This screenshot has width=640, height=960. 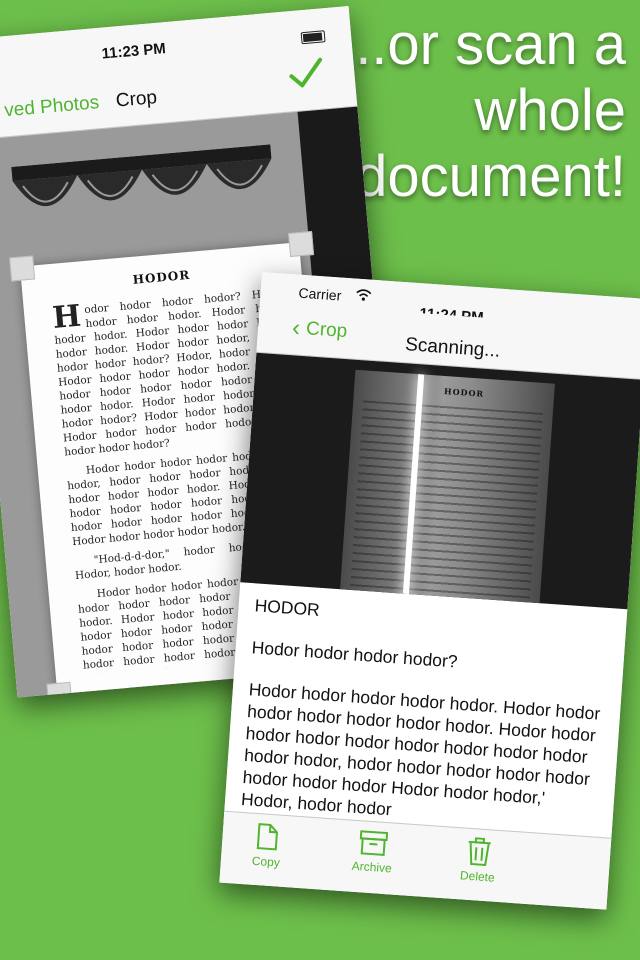 I want to click on drop-cap: H, so click(x=67, y=317).